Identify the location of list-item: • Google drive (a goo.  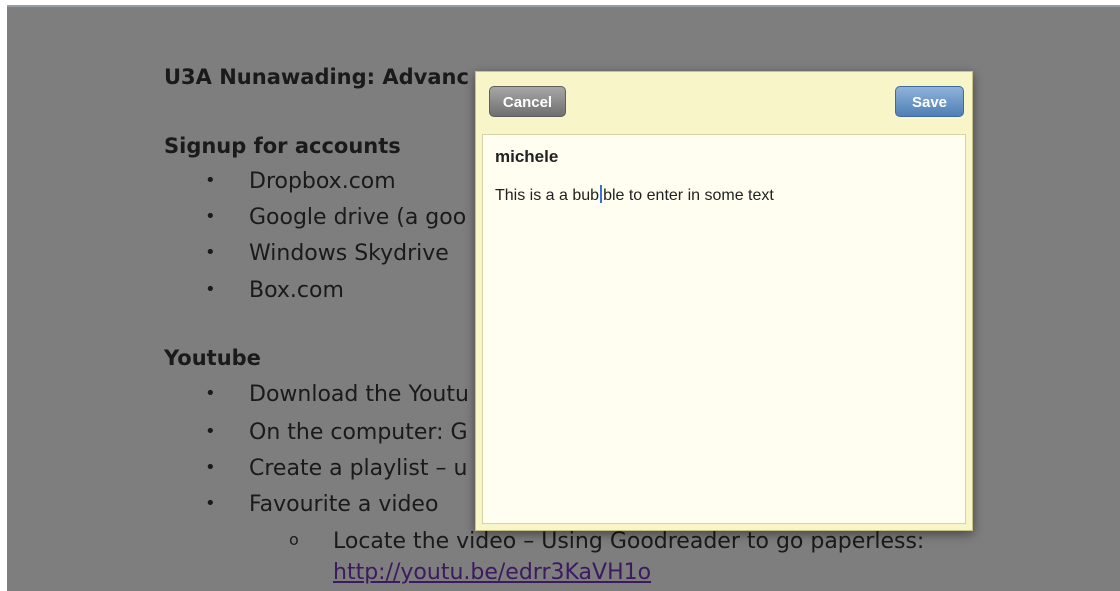
(335, 217).